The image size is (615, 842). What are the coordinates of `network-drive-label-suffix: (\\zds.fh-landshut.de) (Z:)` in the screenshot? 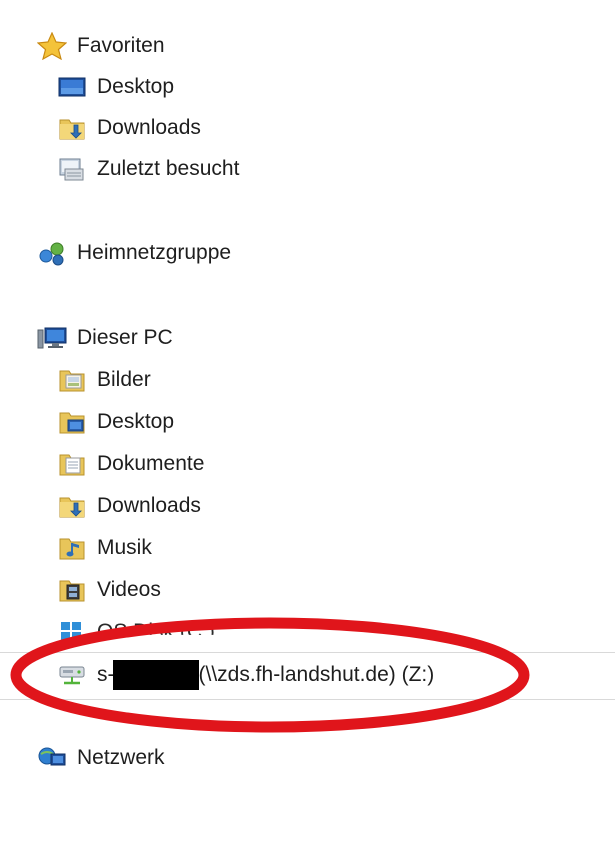 It's located at (316, 674).